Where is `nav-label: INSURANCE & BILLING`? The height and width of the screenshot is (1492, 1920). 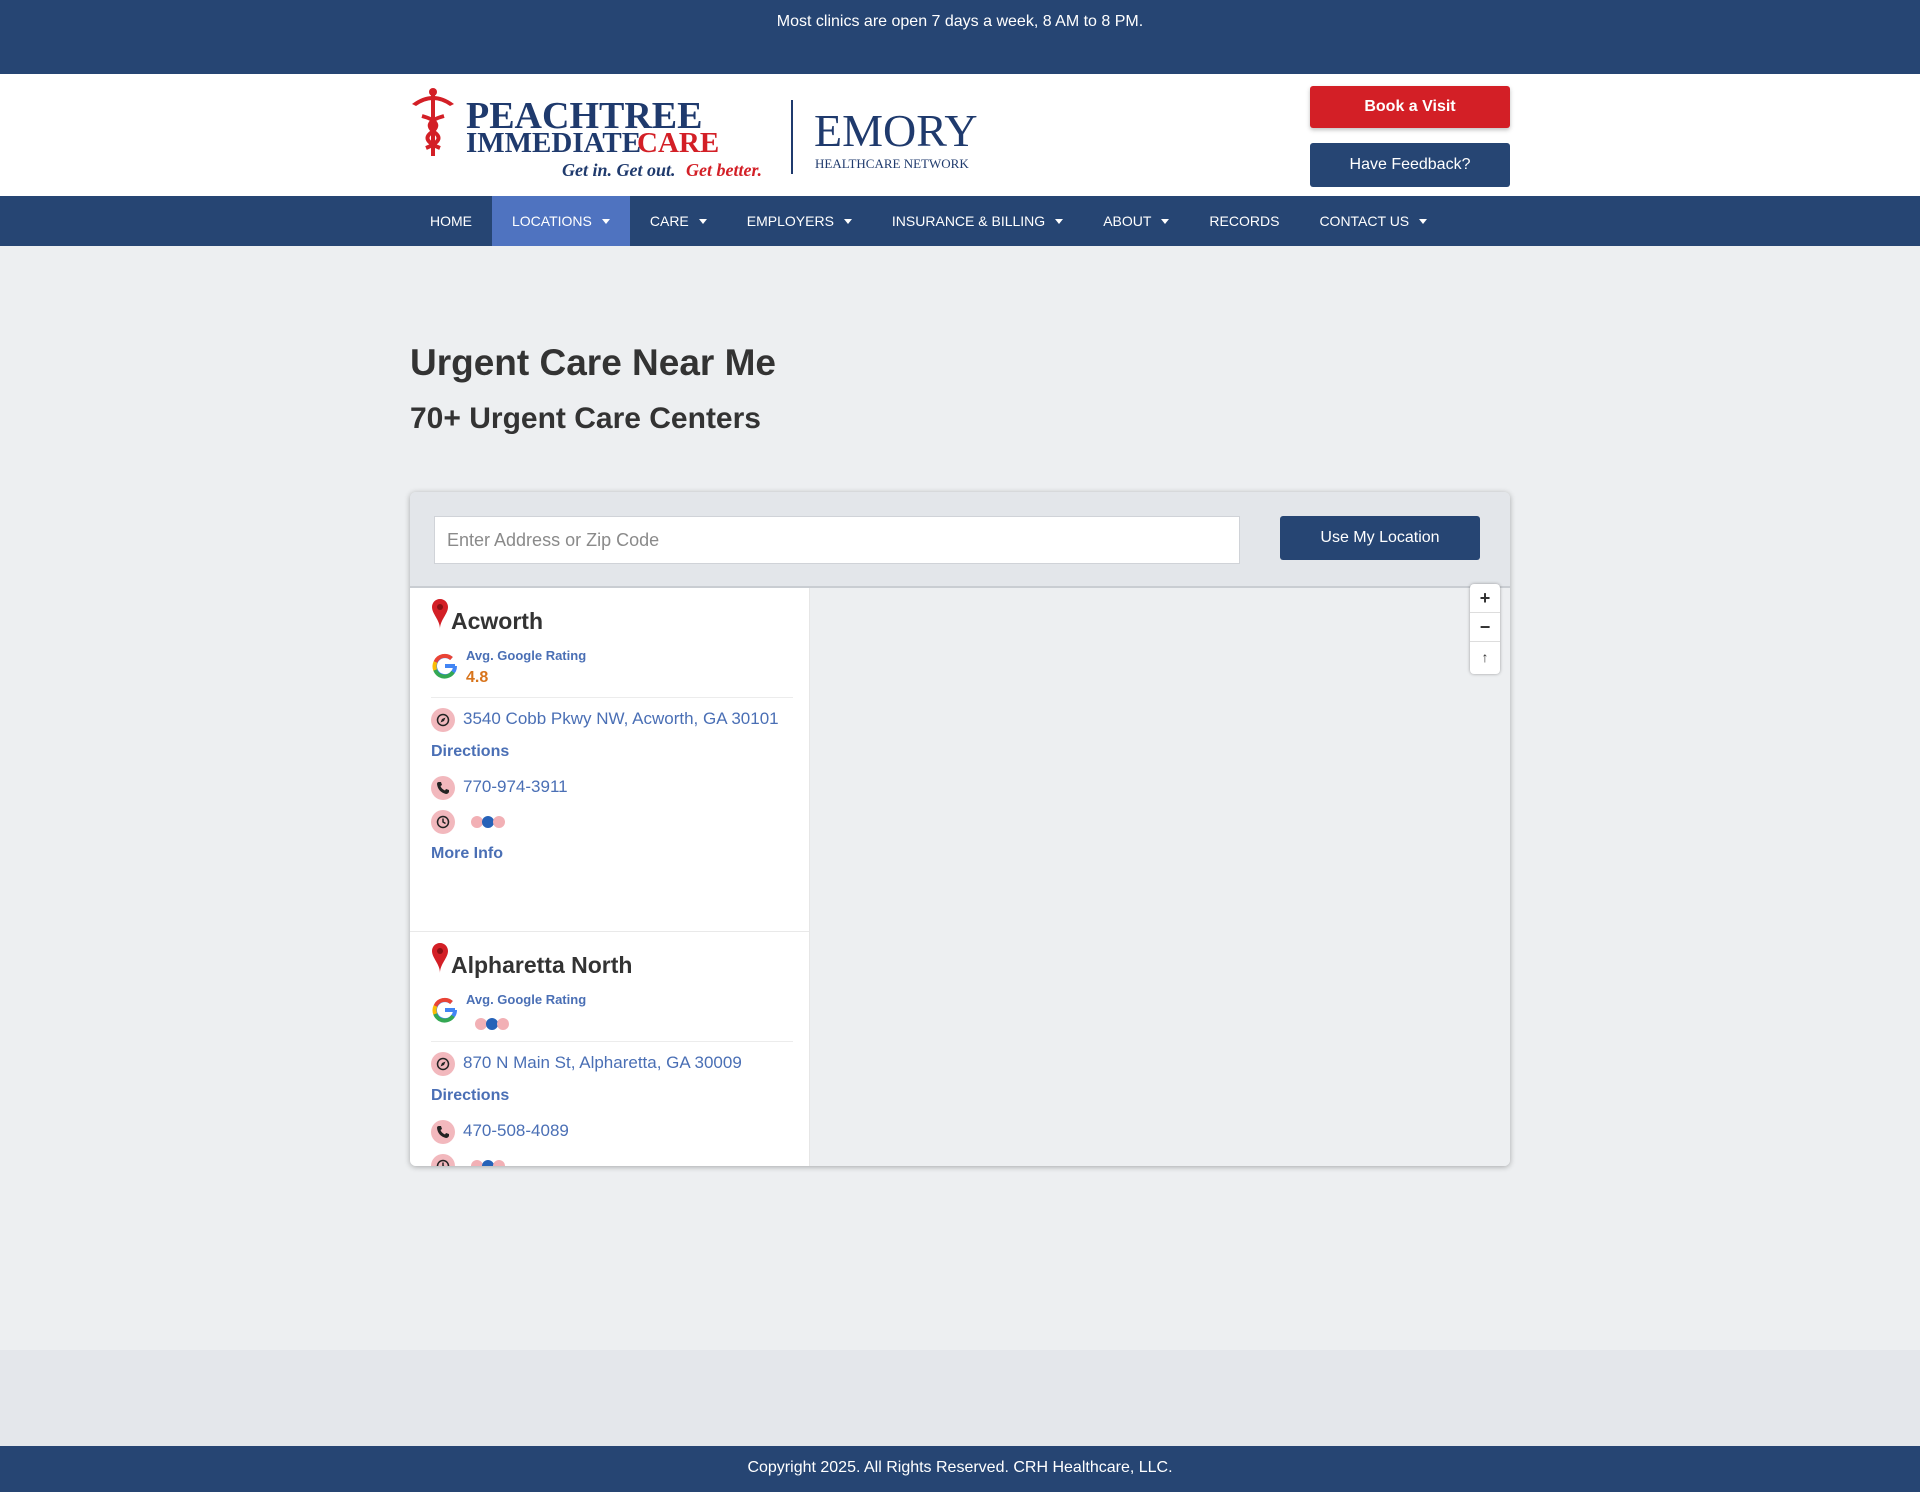 nav-label: INSURANCE & BILLING is located at coordinates (968, 221).